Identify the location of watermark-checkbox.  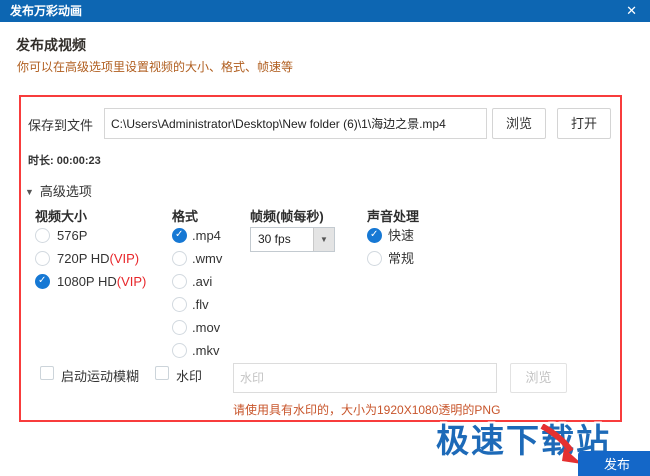
(162, 373).